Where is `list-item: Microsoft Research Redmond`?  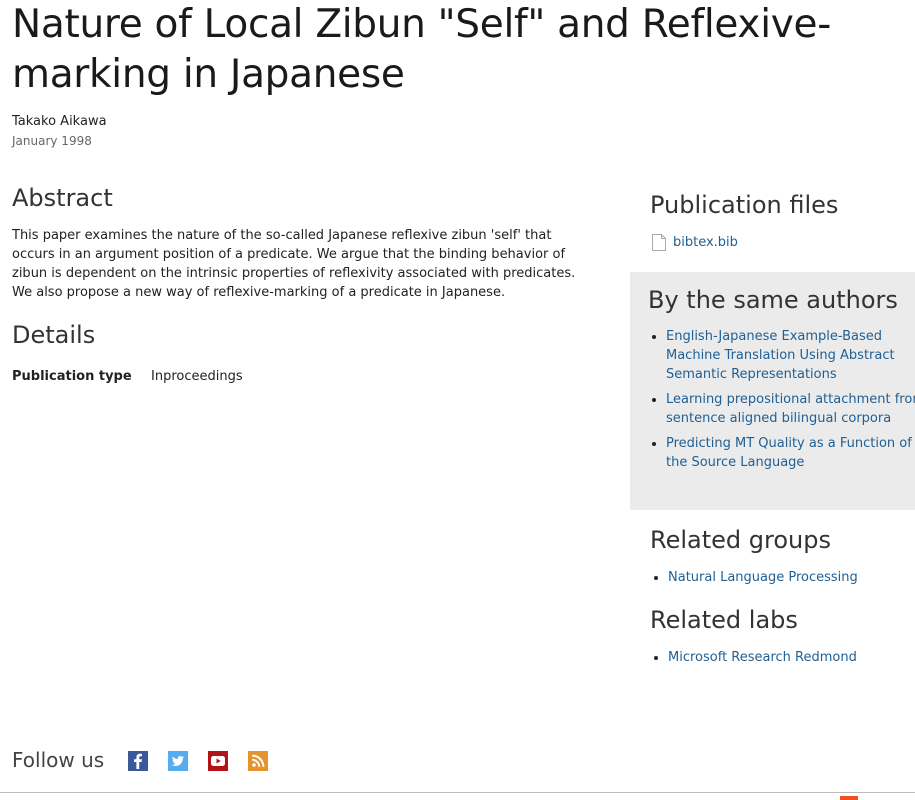
list-item: Microsoft Research Redmond is located at coordinates (762, 657).